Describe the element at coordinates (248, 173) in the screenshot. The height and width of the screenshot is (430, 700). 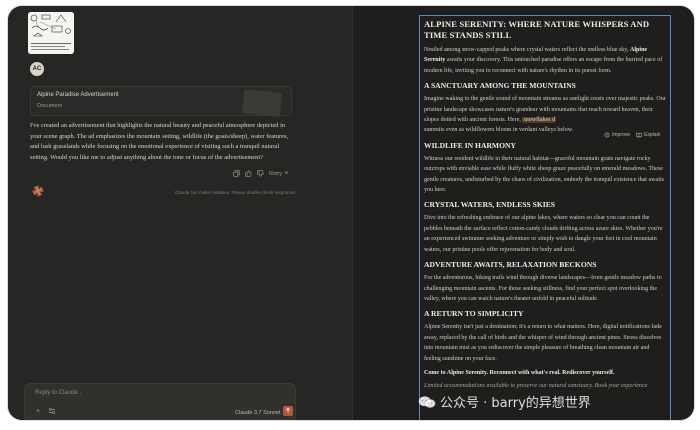
I see `thumbs-up-icon` at that location.